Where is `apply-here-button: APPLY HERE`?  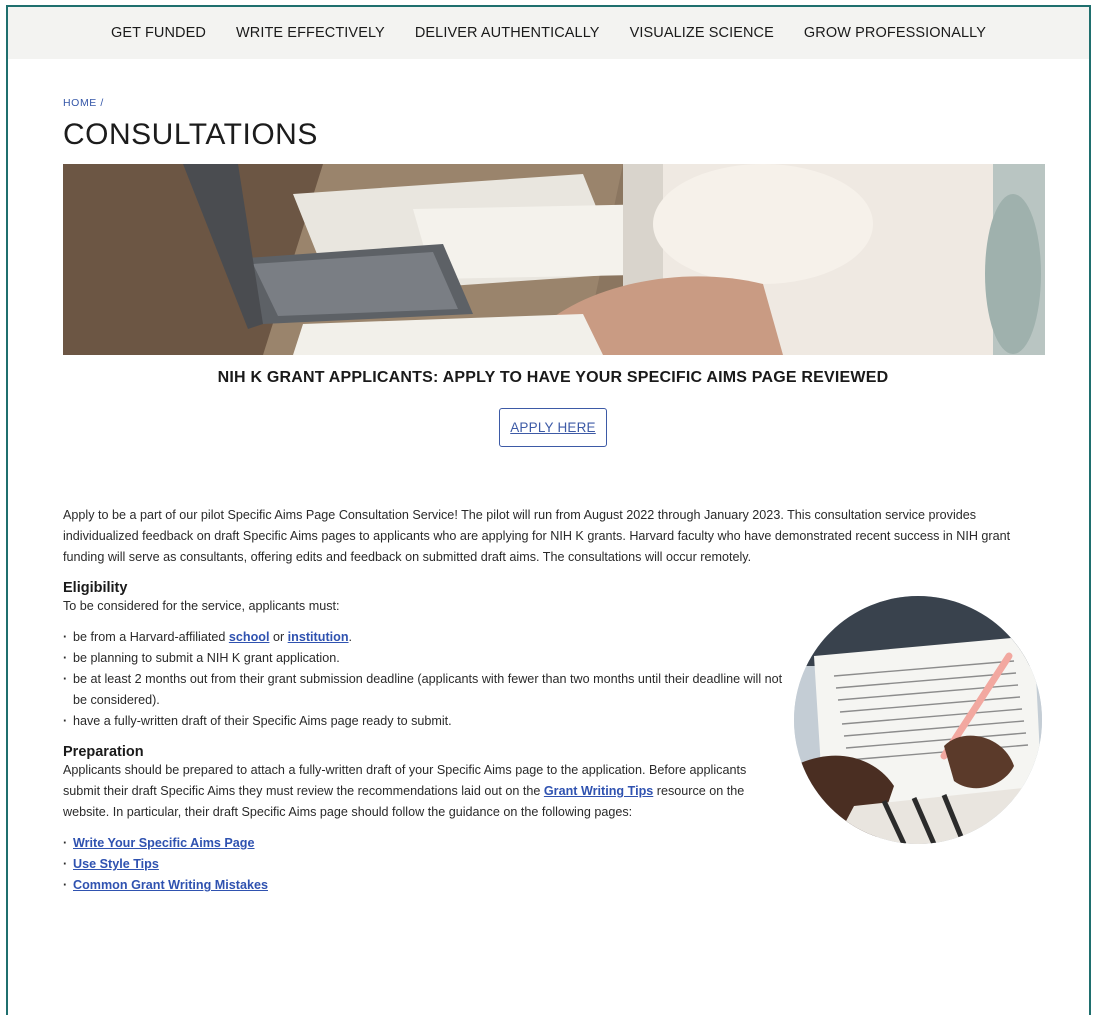 apply-here-button: APPLY HERE is located at coordinates (553, 427).